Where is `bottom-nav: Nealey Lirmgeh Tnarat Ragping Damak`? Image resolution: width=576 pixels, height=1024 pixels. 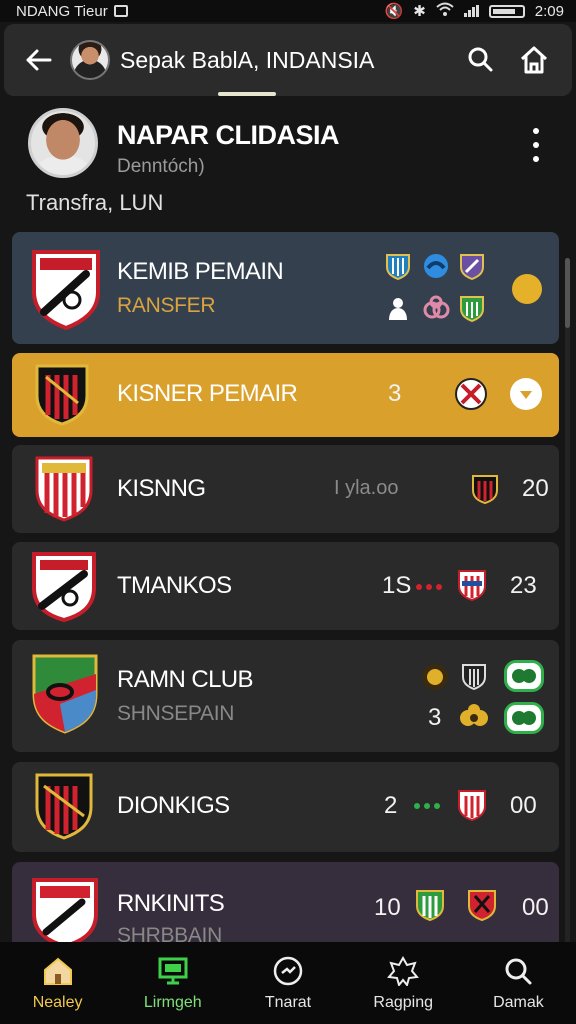 bottom-nav: Nealey Lirmgeh Tnarat Ragping Damak is located at coordinates (288, 983).